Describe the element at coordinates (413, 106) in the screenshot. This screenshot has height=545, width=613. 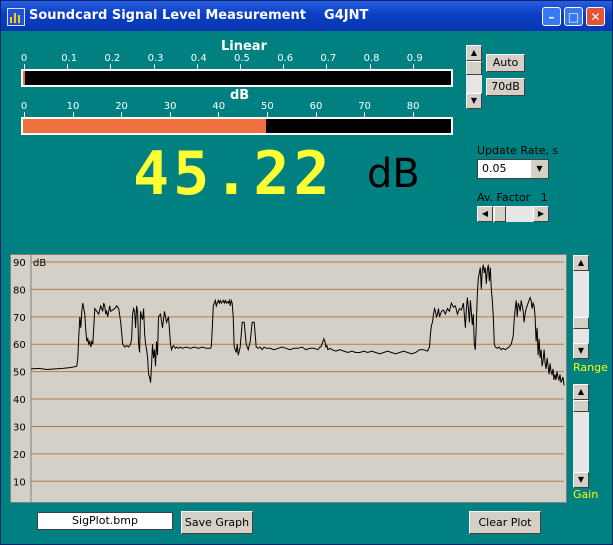
I see `db-tick-label: 80` at that location.